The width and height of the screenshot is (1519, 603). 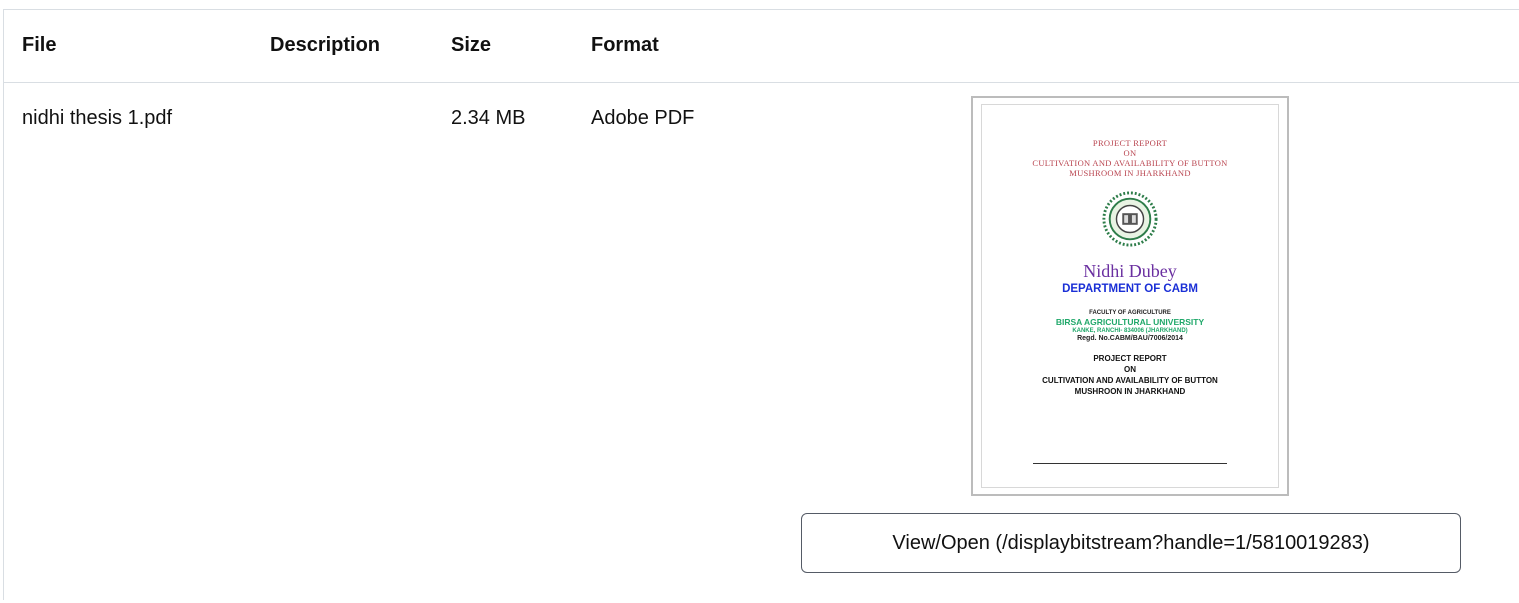 I want to click on header-size: Size, so click(x=471, y=45).